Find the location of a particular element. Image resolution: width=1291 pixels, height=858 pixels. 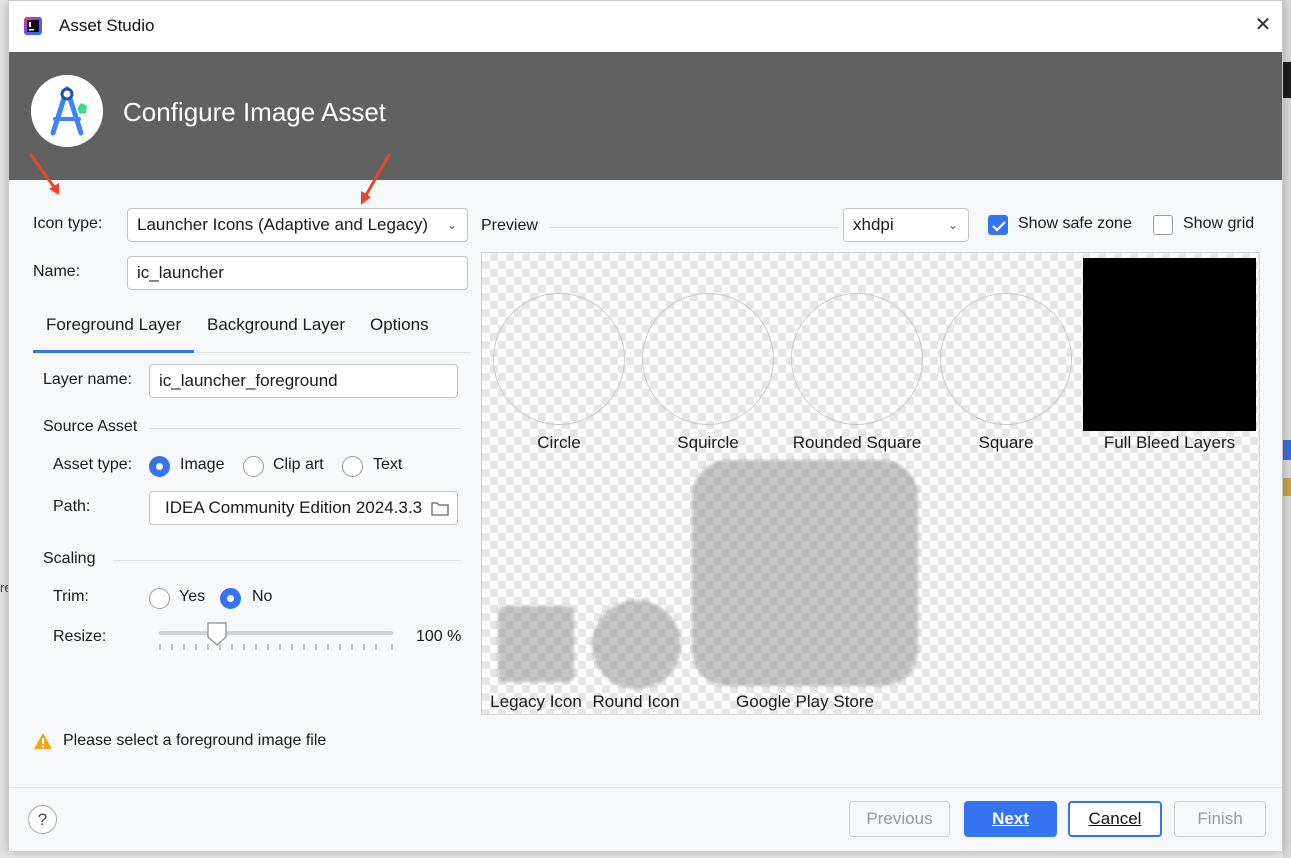

tab-options: Options is located at coordinates (399, 325).